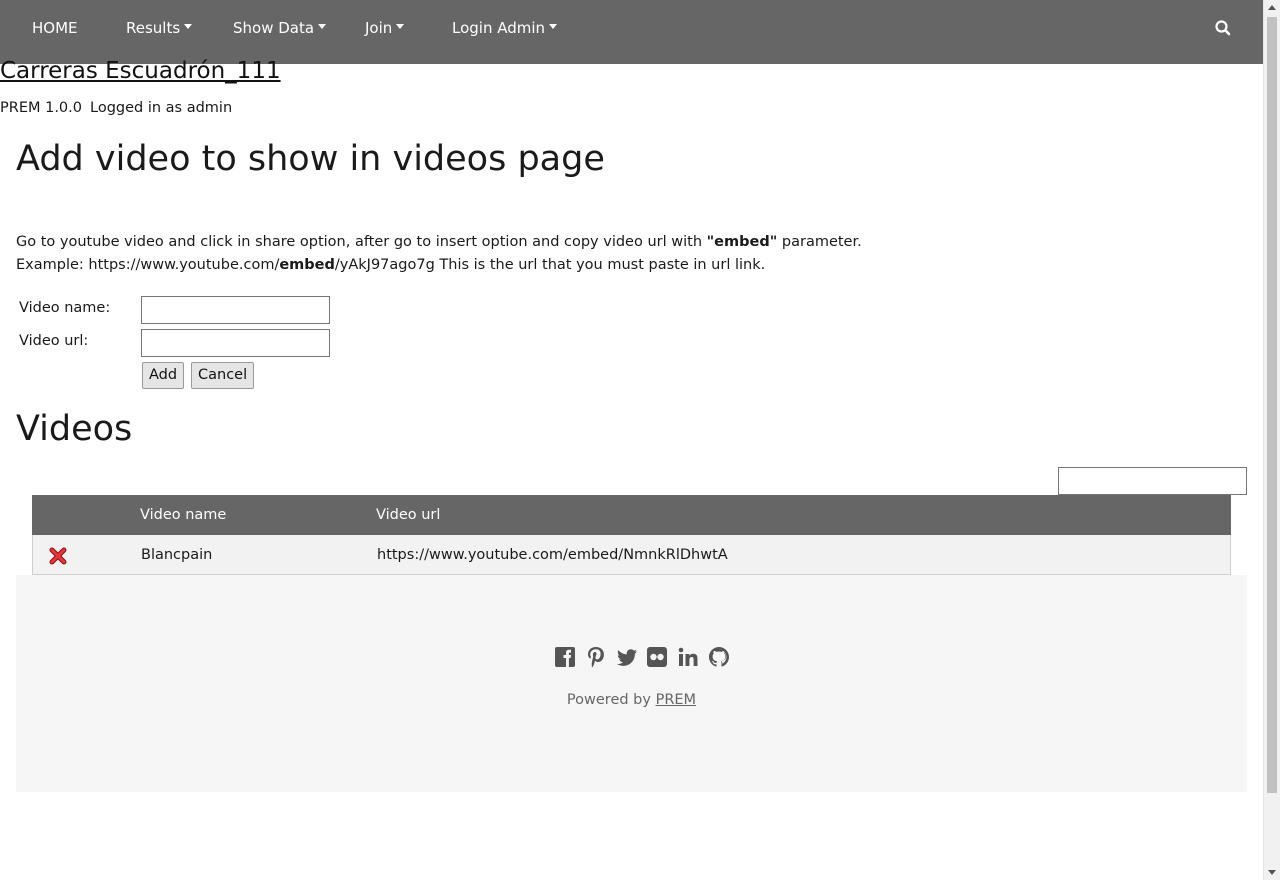  Describe the element at coordinates (183, 515) in the screenshot. I see `col-header-video-name: Video name` at that location.